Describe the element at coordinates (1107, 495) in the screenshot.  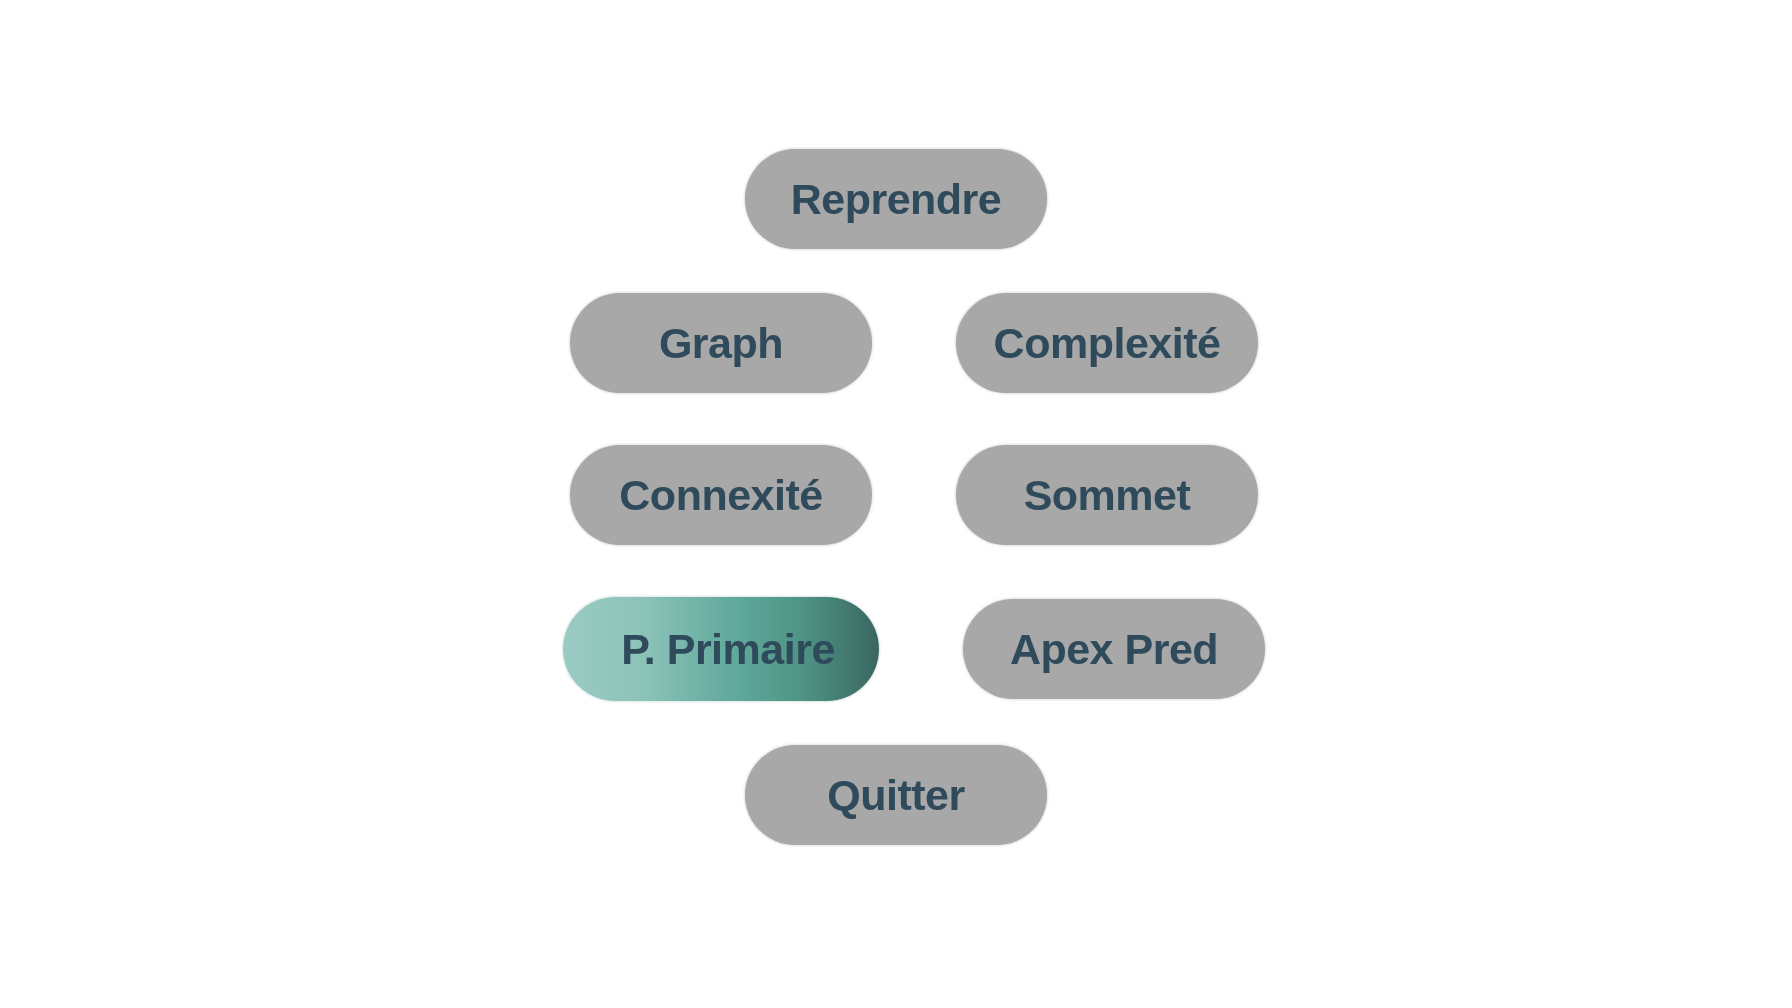
I see `menu-button: Sommet` at that location.